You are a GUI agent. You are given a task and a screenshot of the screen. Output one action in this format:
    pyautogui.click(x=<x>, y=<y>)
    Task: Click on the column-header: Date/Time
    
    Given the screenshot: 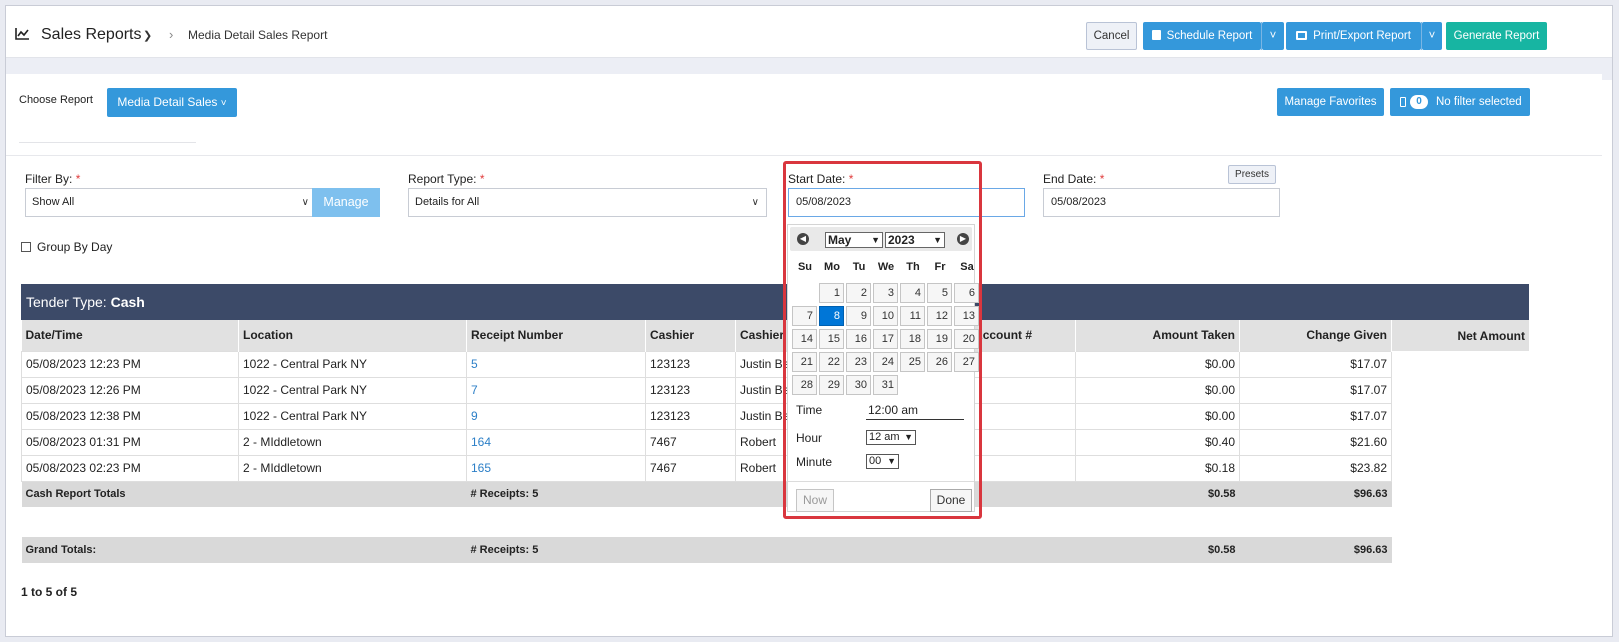 What is the action you would take?
    pyautogui.click(x=130, y=335)
    